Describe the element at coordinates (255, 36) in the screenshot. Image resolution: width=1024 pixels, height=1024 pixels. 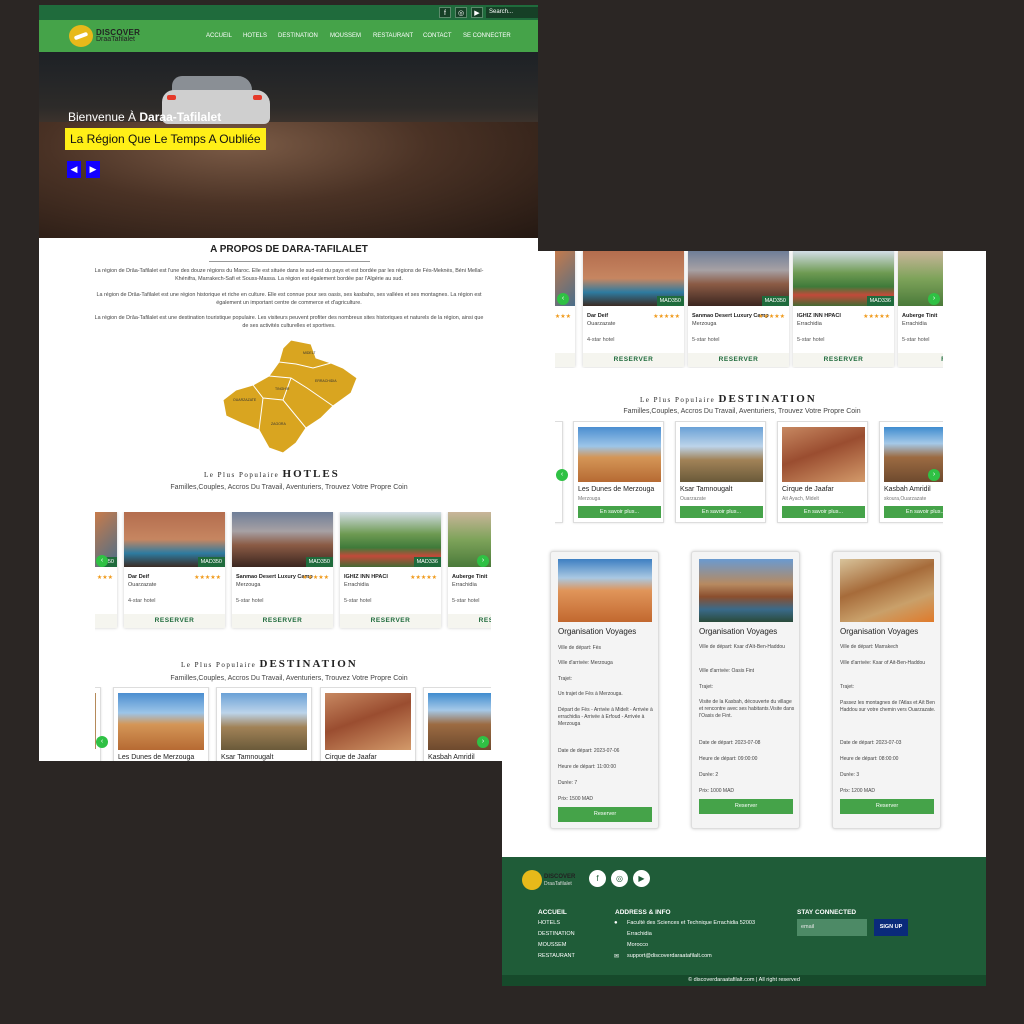
I see `nav-hotels: HOTELS` at that location.